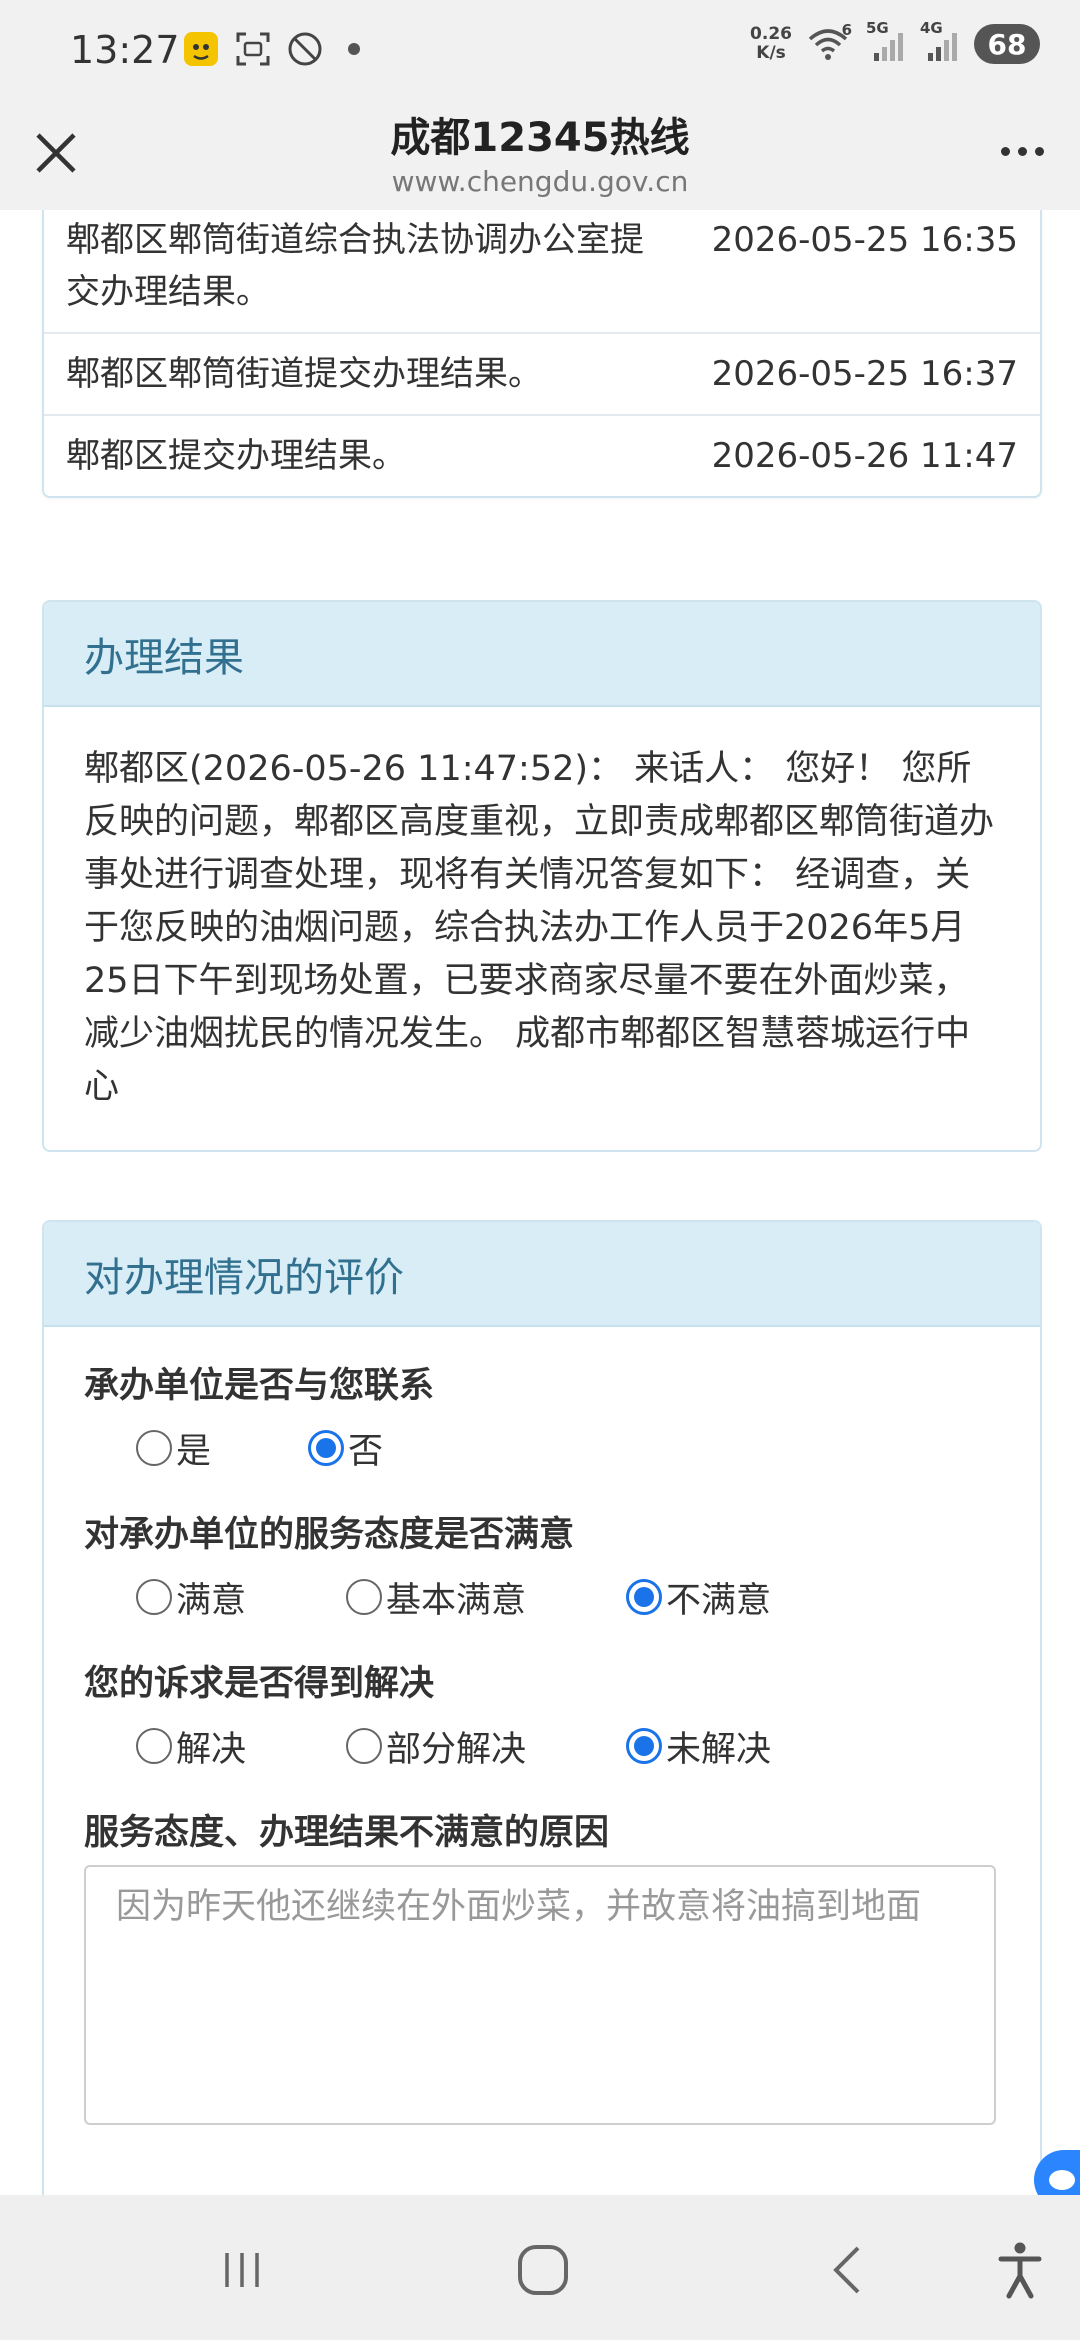 The width and height of the screenshot is (1080, 2340). What do you see at coordinates (456, 1600) in the screenshot?
I see `radio-label: 基本满意` at bounding box center [456, 1600].